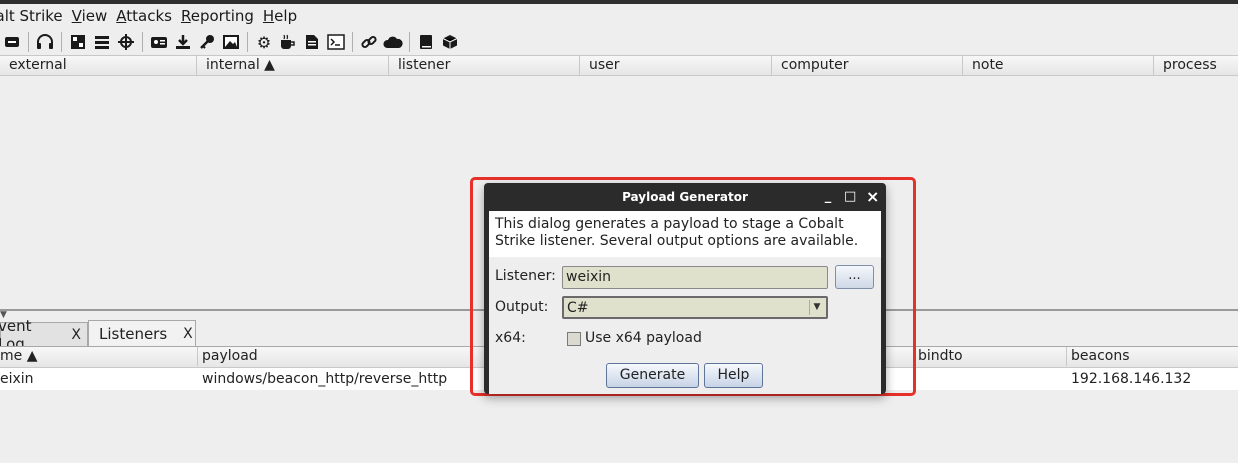 Image resolution: width=1238 pixels, height=463 pixels. Describe the element at coordinates (17, 379) in the screenshot. I see `cell-name: eixin` at that location.